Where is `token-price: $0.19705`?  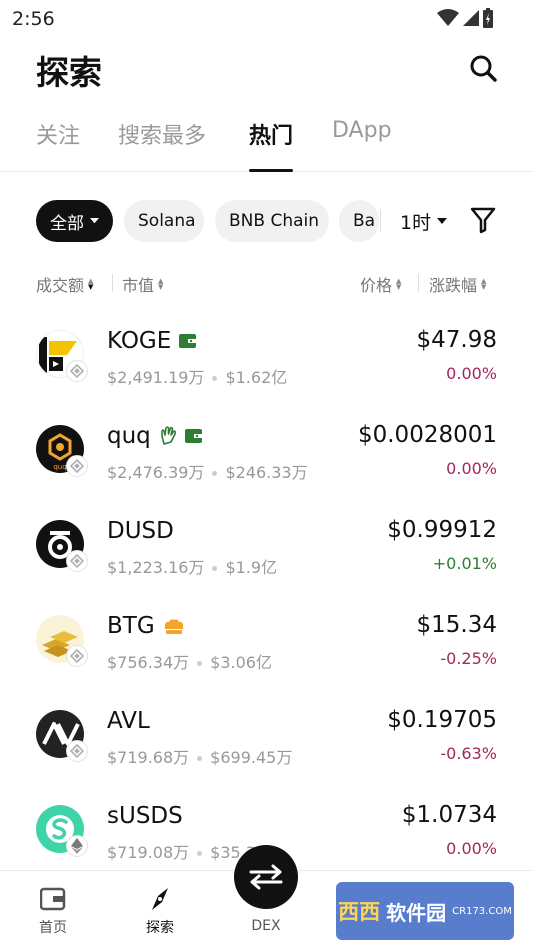
token-price: $0.19705 is located at coordinates (442, 720).